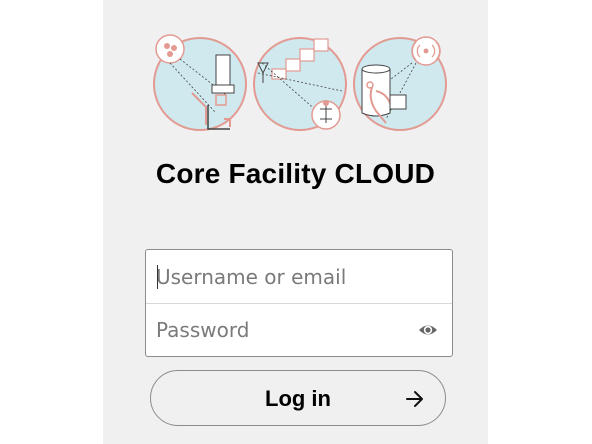 The height and width of the screenshot is (444, 592). I want to click on credentials-group, so click(299, 303).